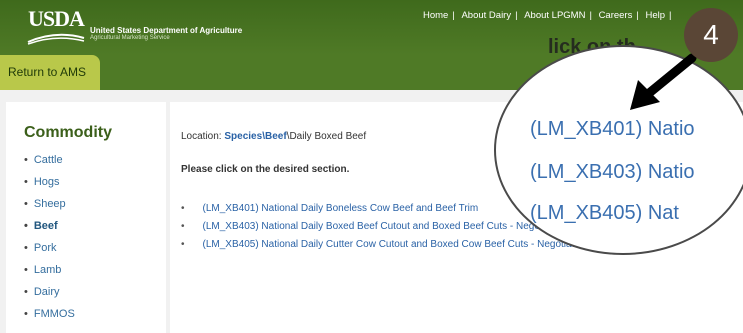 The height and width of the screenshot is (333, 743). I want to click on sidebar-item-label: Lamb, so click(47, 270).